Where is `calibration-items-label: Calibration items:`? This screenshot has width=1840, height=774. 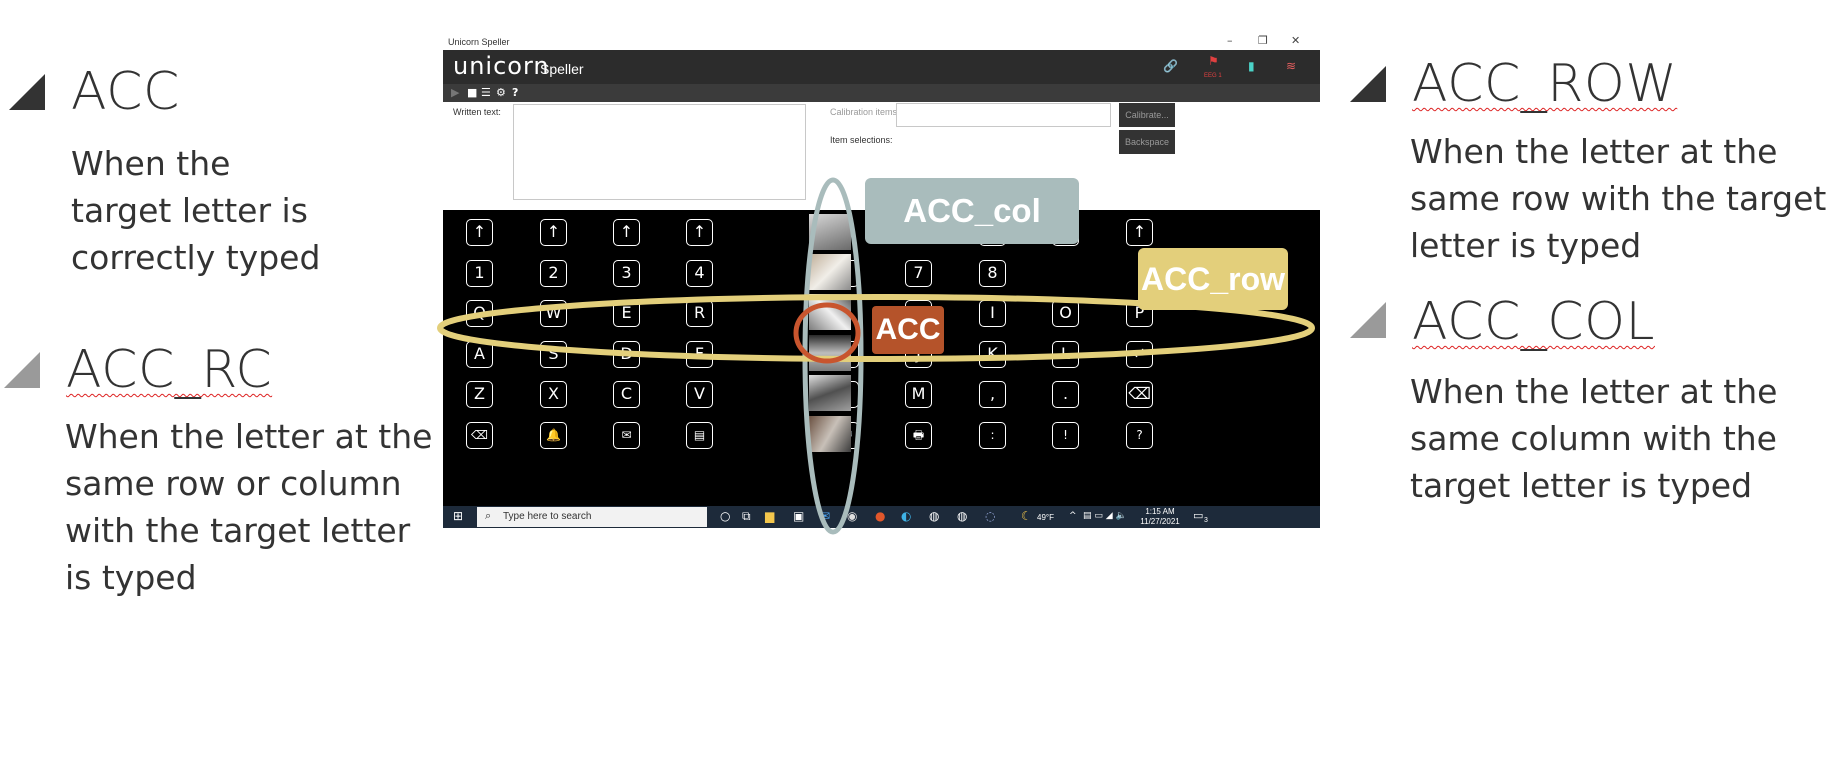
calibration-items-label: Calibration items: is located at coordinates (865, 112).